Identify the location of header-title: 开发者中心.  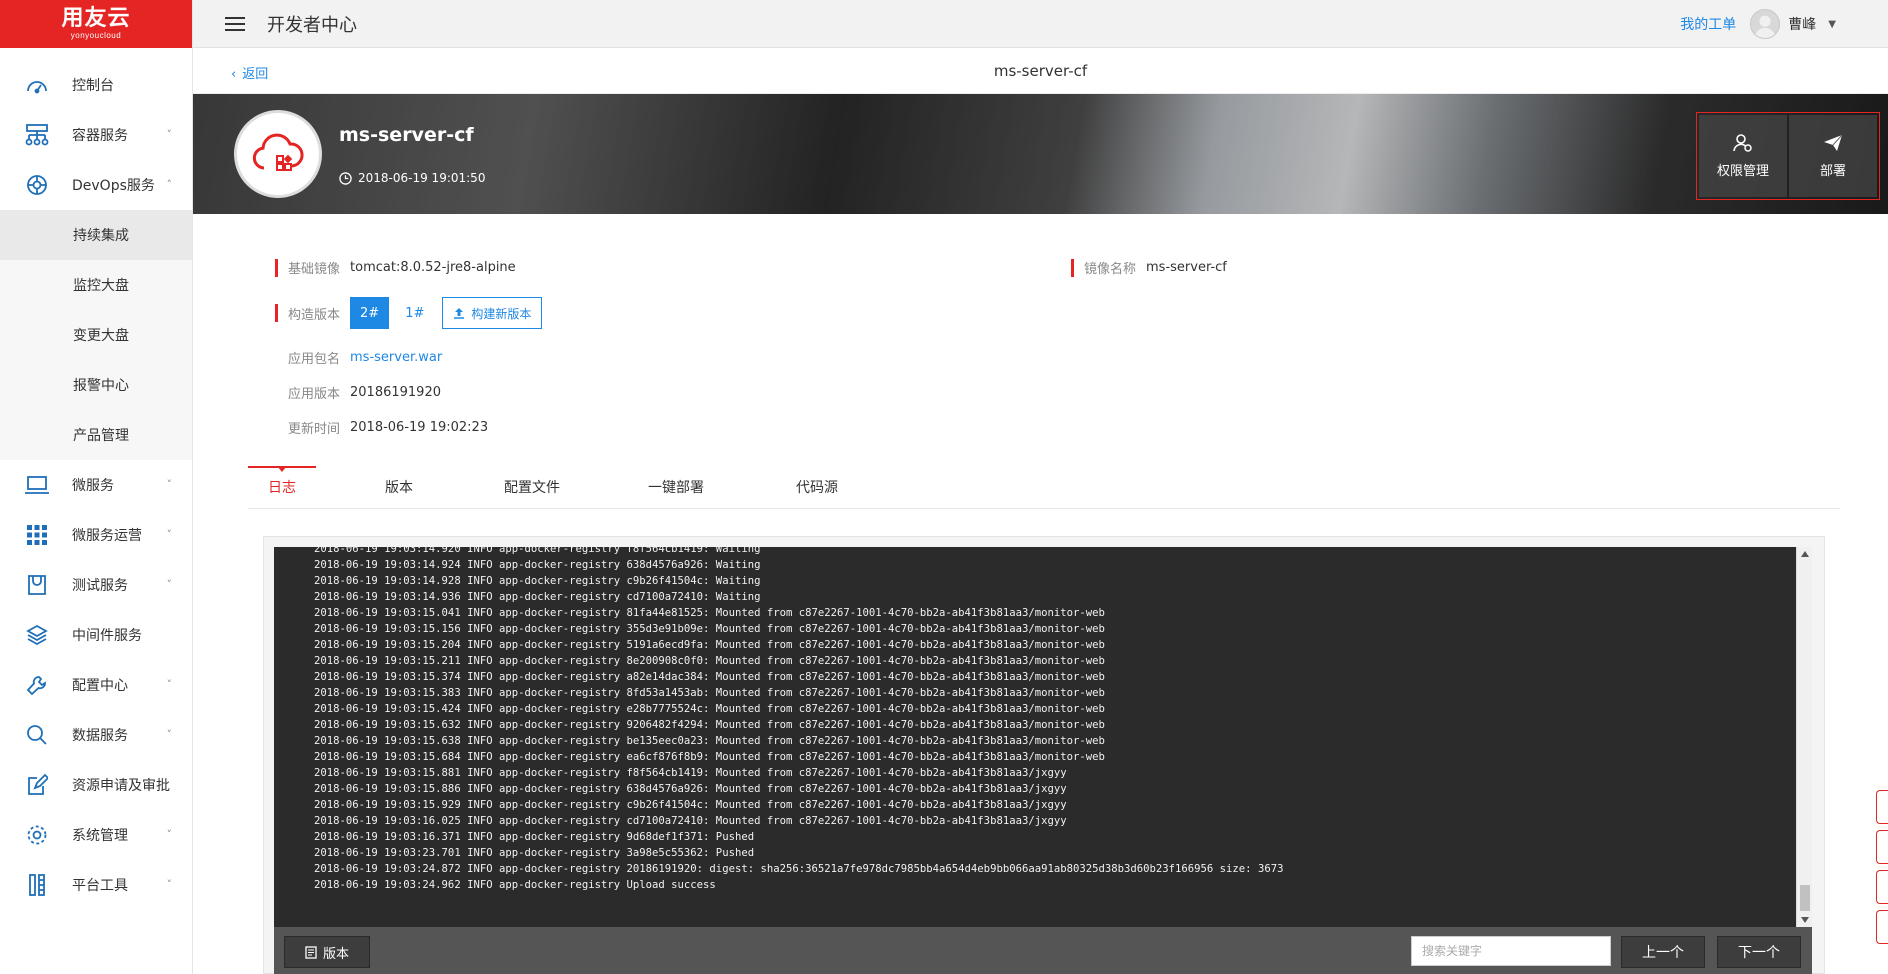
(312, 25).